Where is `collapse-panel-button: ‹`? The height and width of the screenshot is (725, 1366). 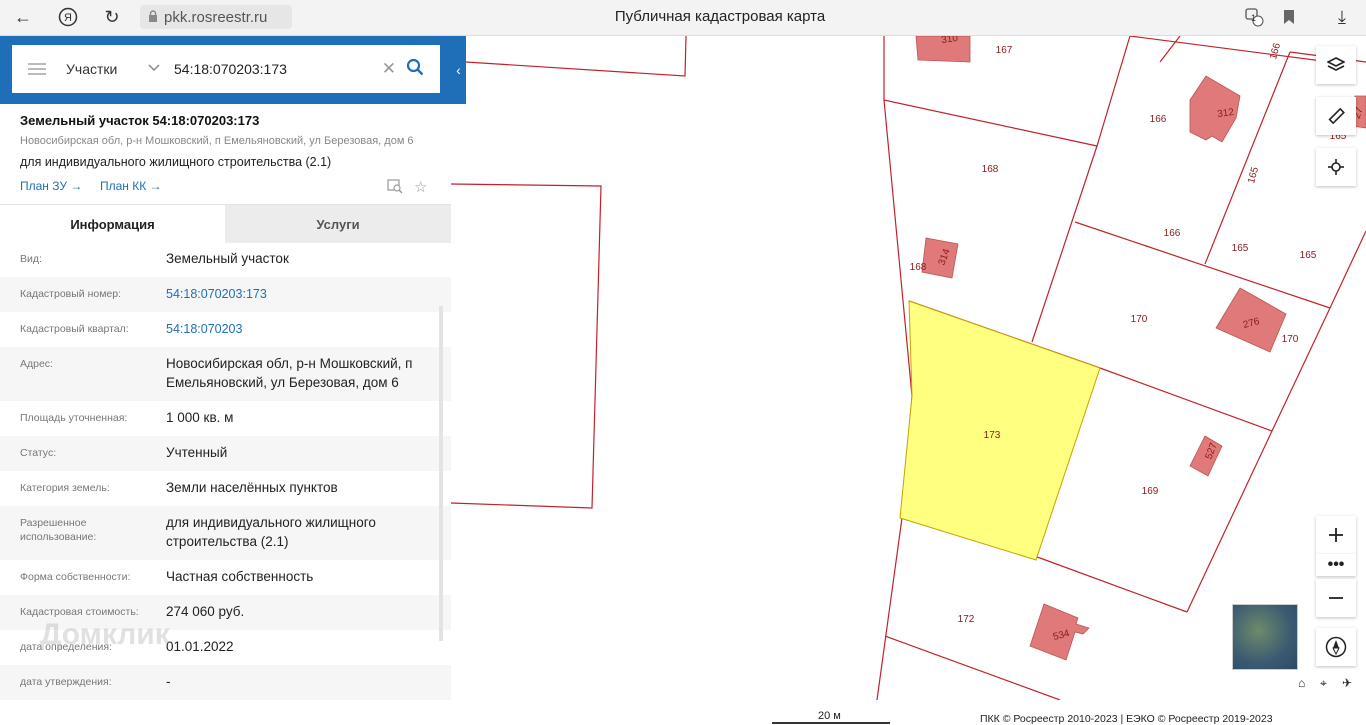
collapse-panel-button: ‹ is located at coordinates (458, 70).